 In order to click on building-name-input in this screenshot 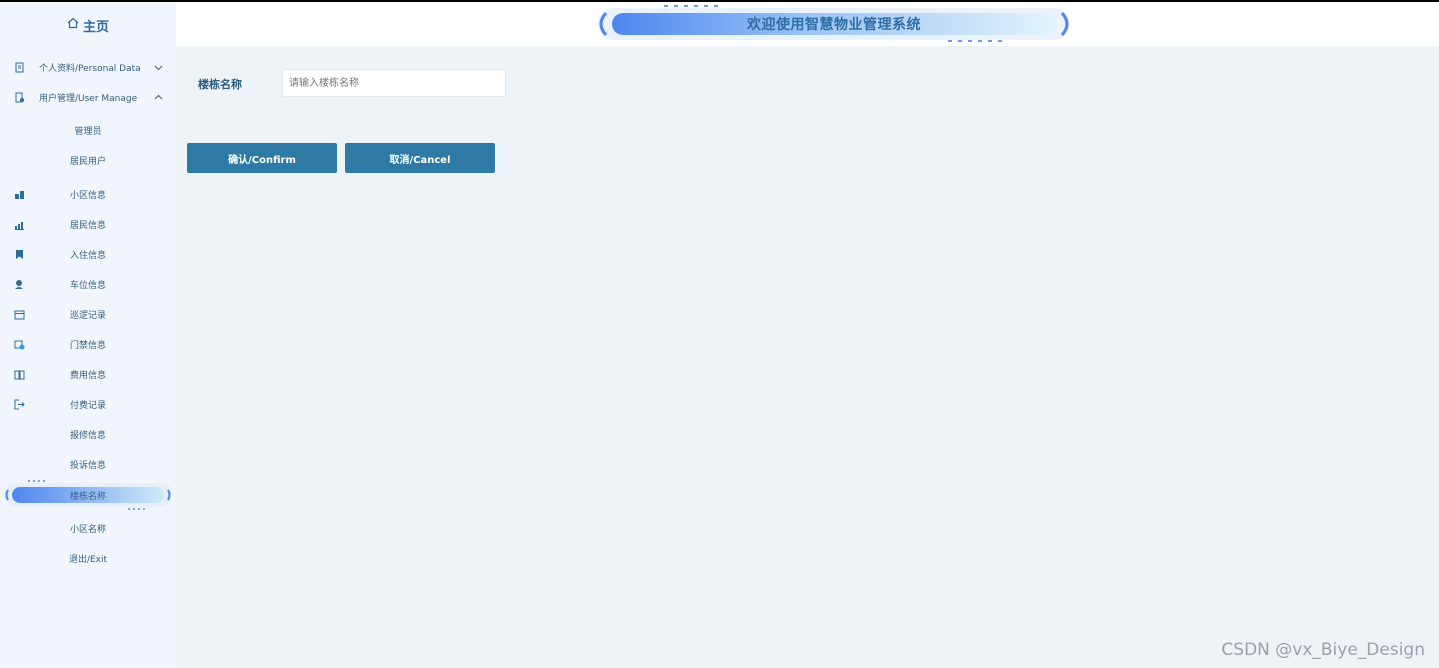, I will do `click(394, 83)`.